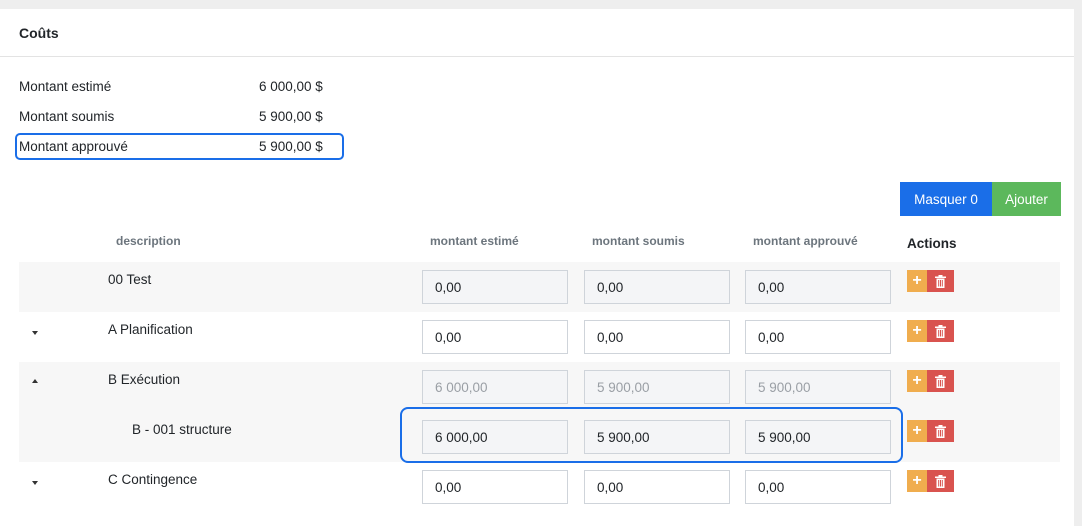 This screenshot has width=1082, height=526. What do you see at coordinates (65, 86) in the screenshot?
I see `summary-estimated-label: Montant estimé` at bounding box center [65, 86].